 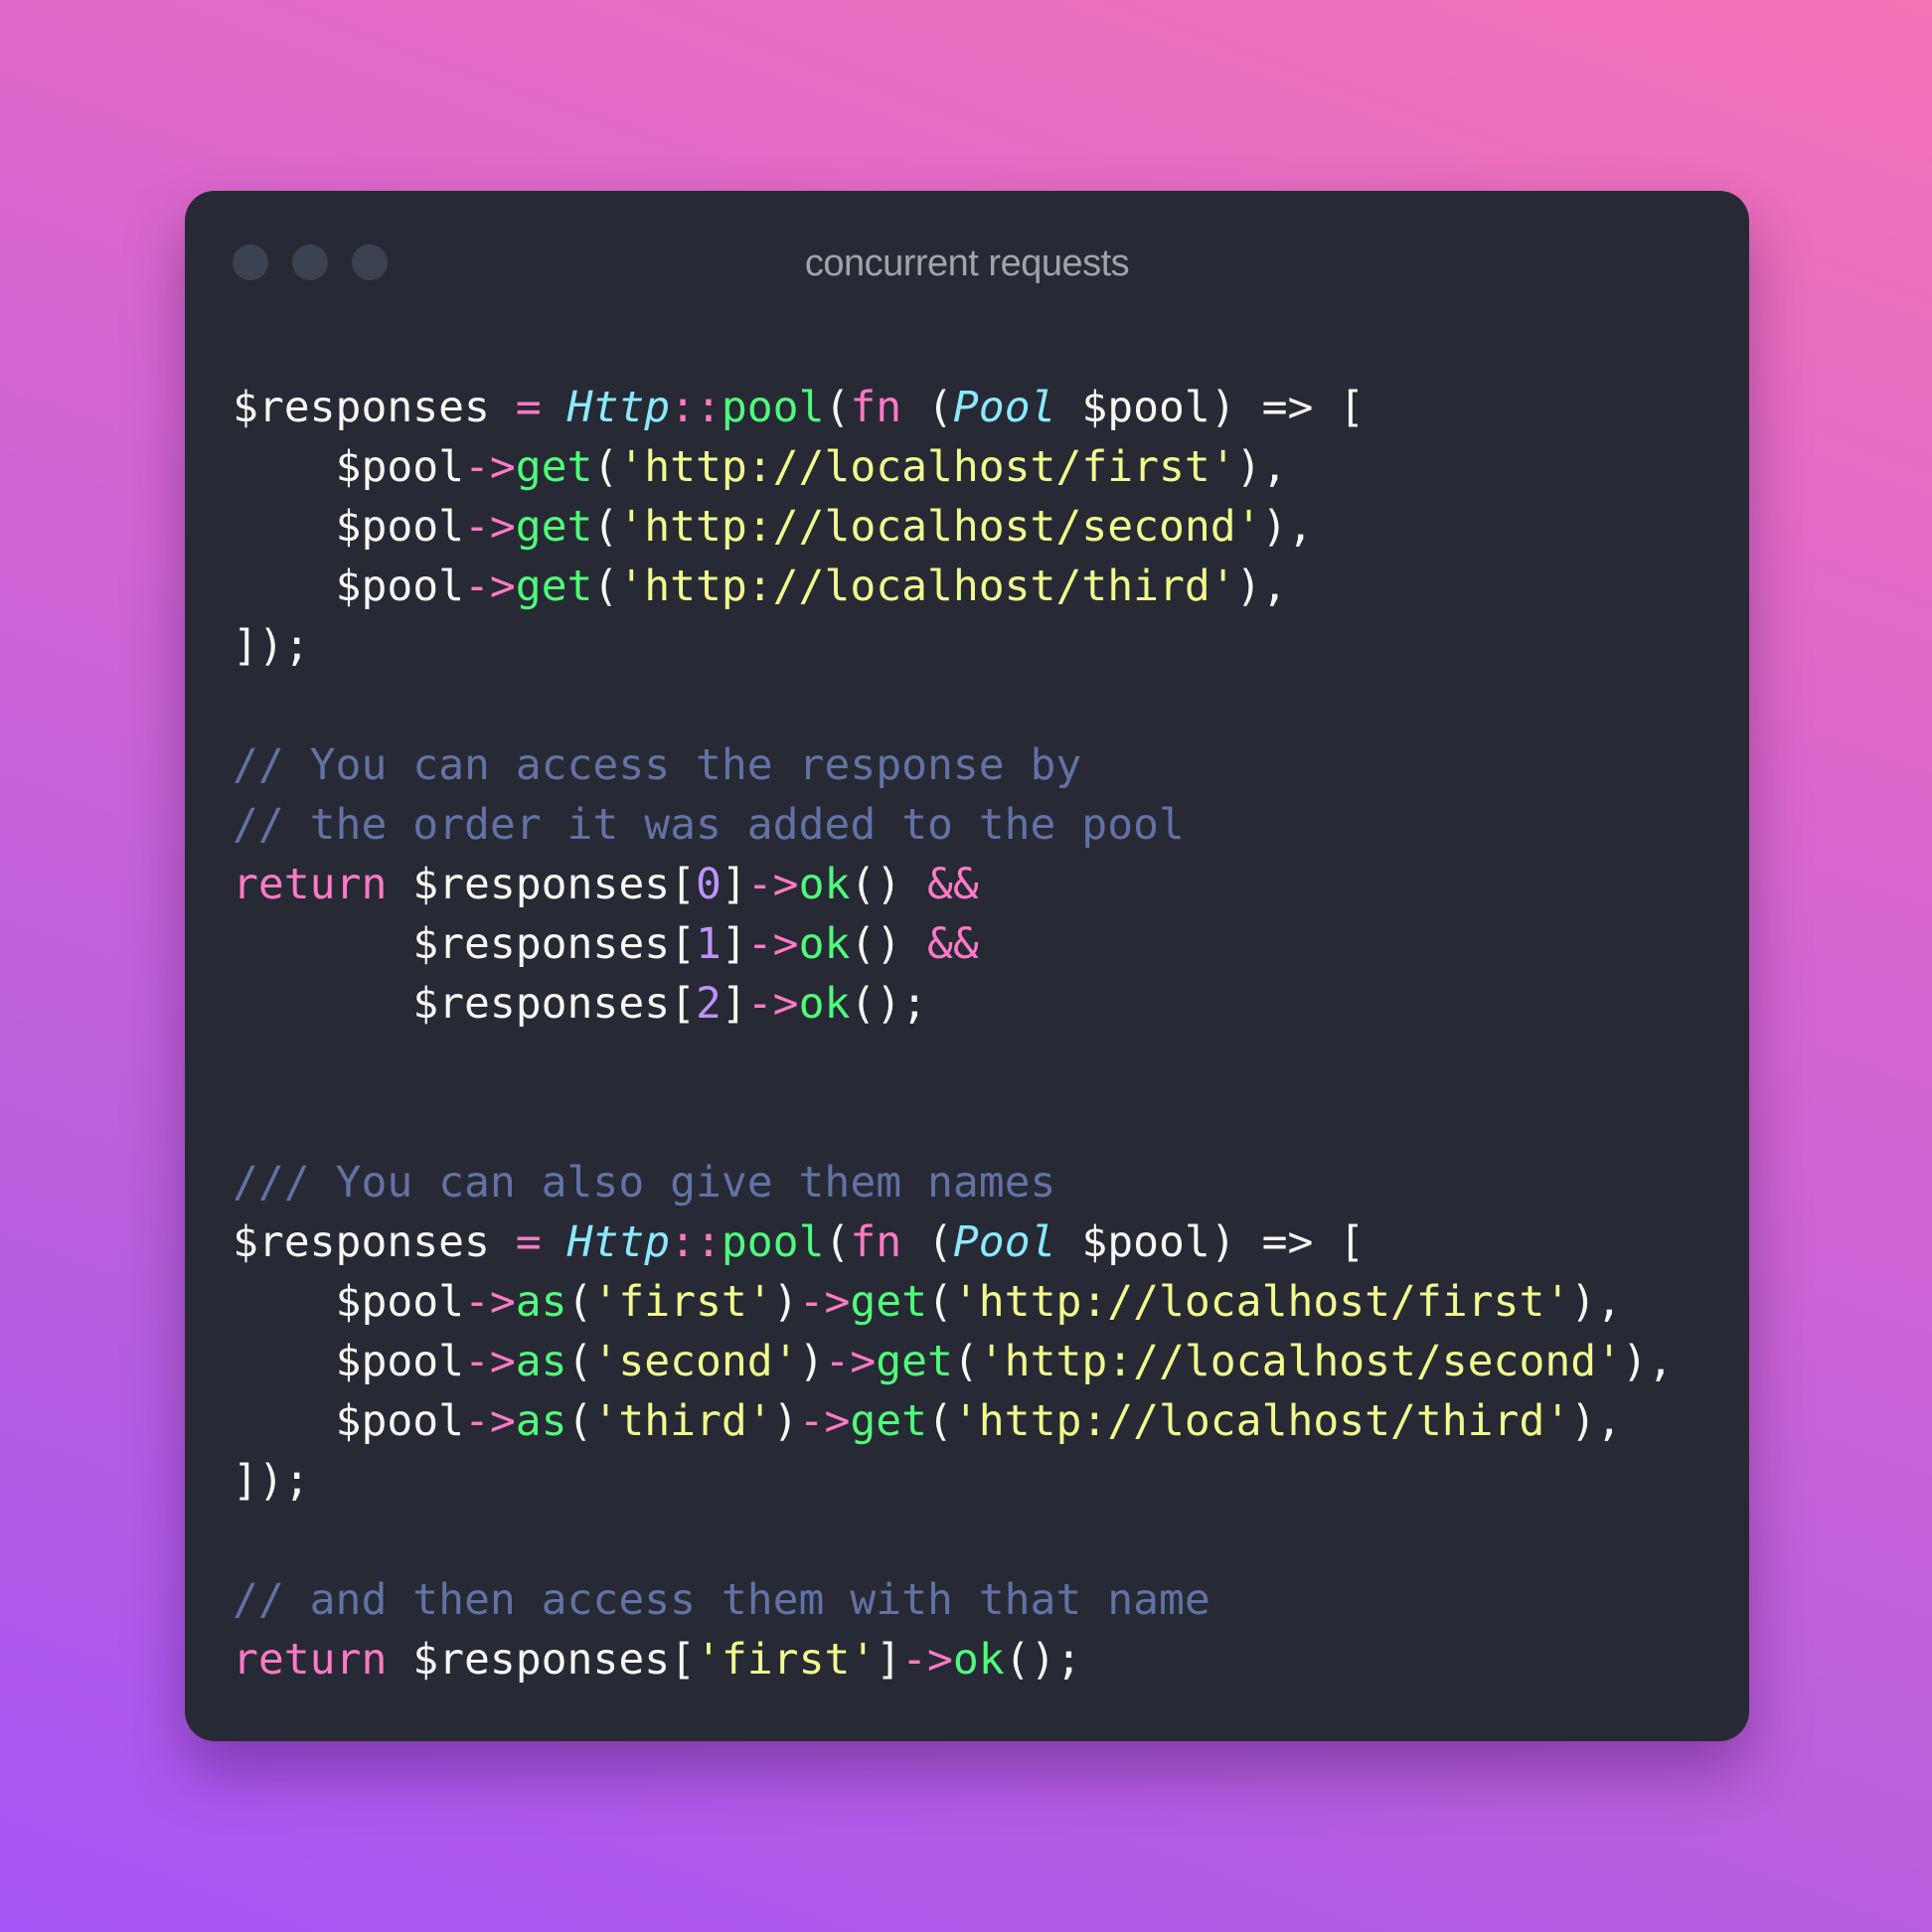 I want to click on code-line: $pool->get('http://localhost/third'),, so click(x=953, y=586).